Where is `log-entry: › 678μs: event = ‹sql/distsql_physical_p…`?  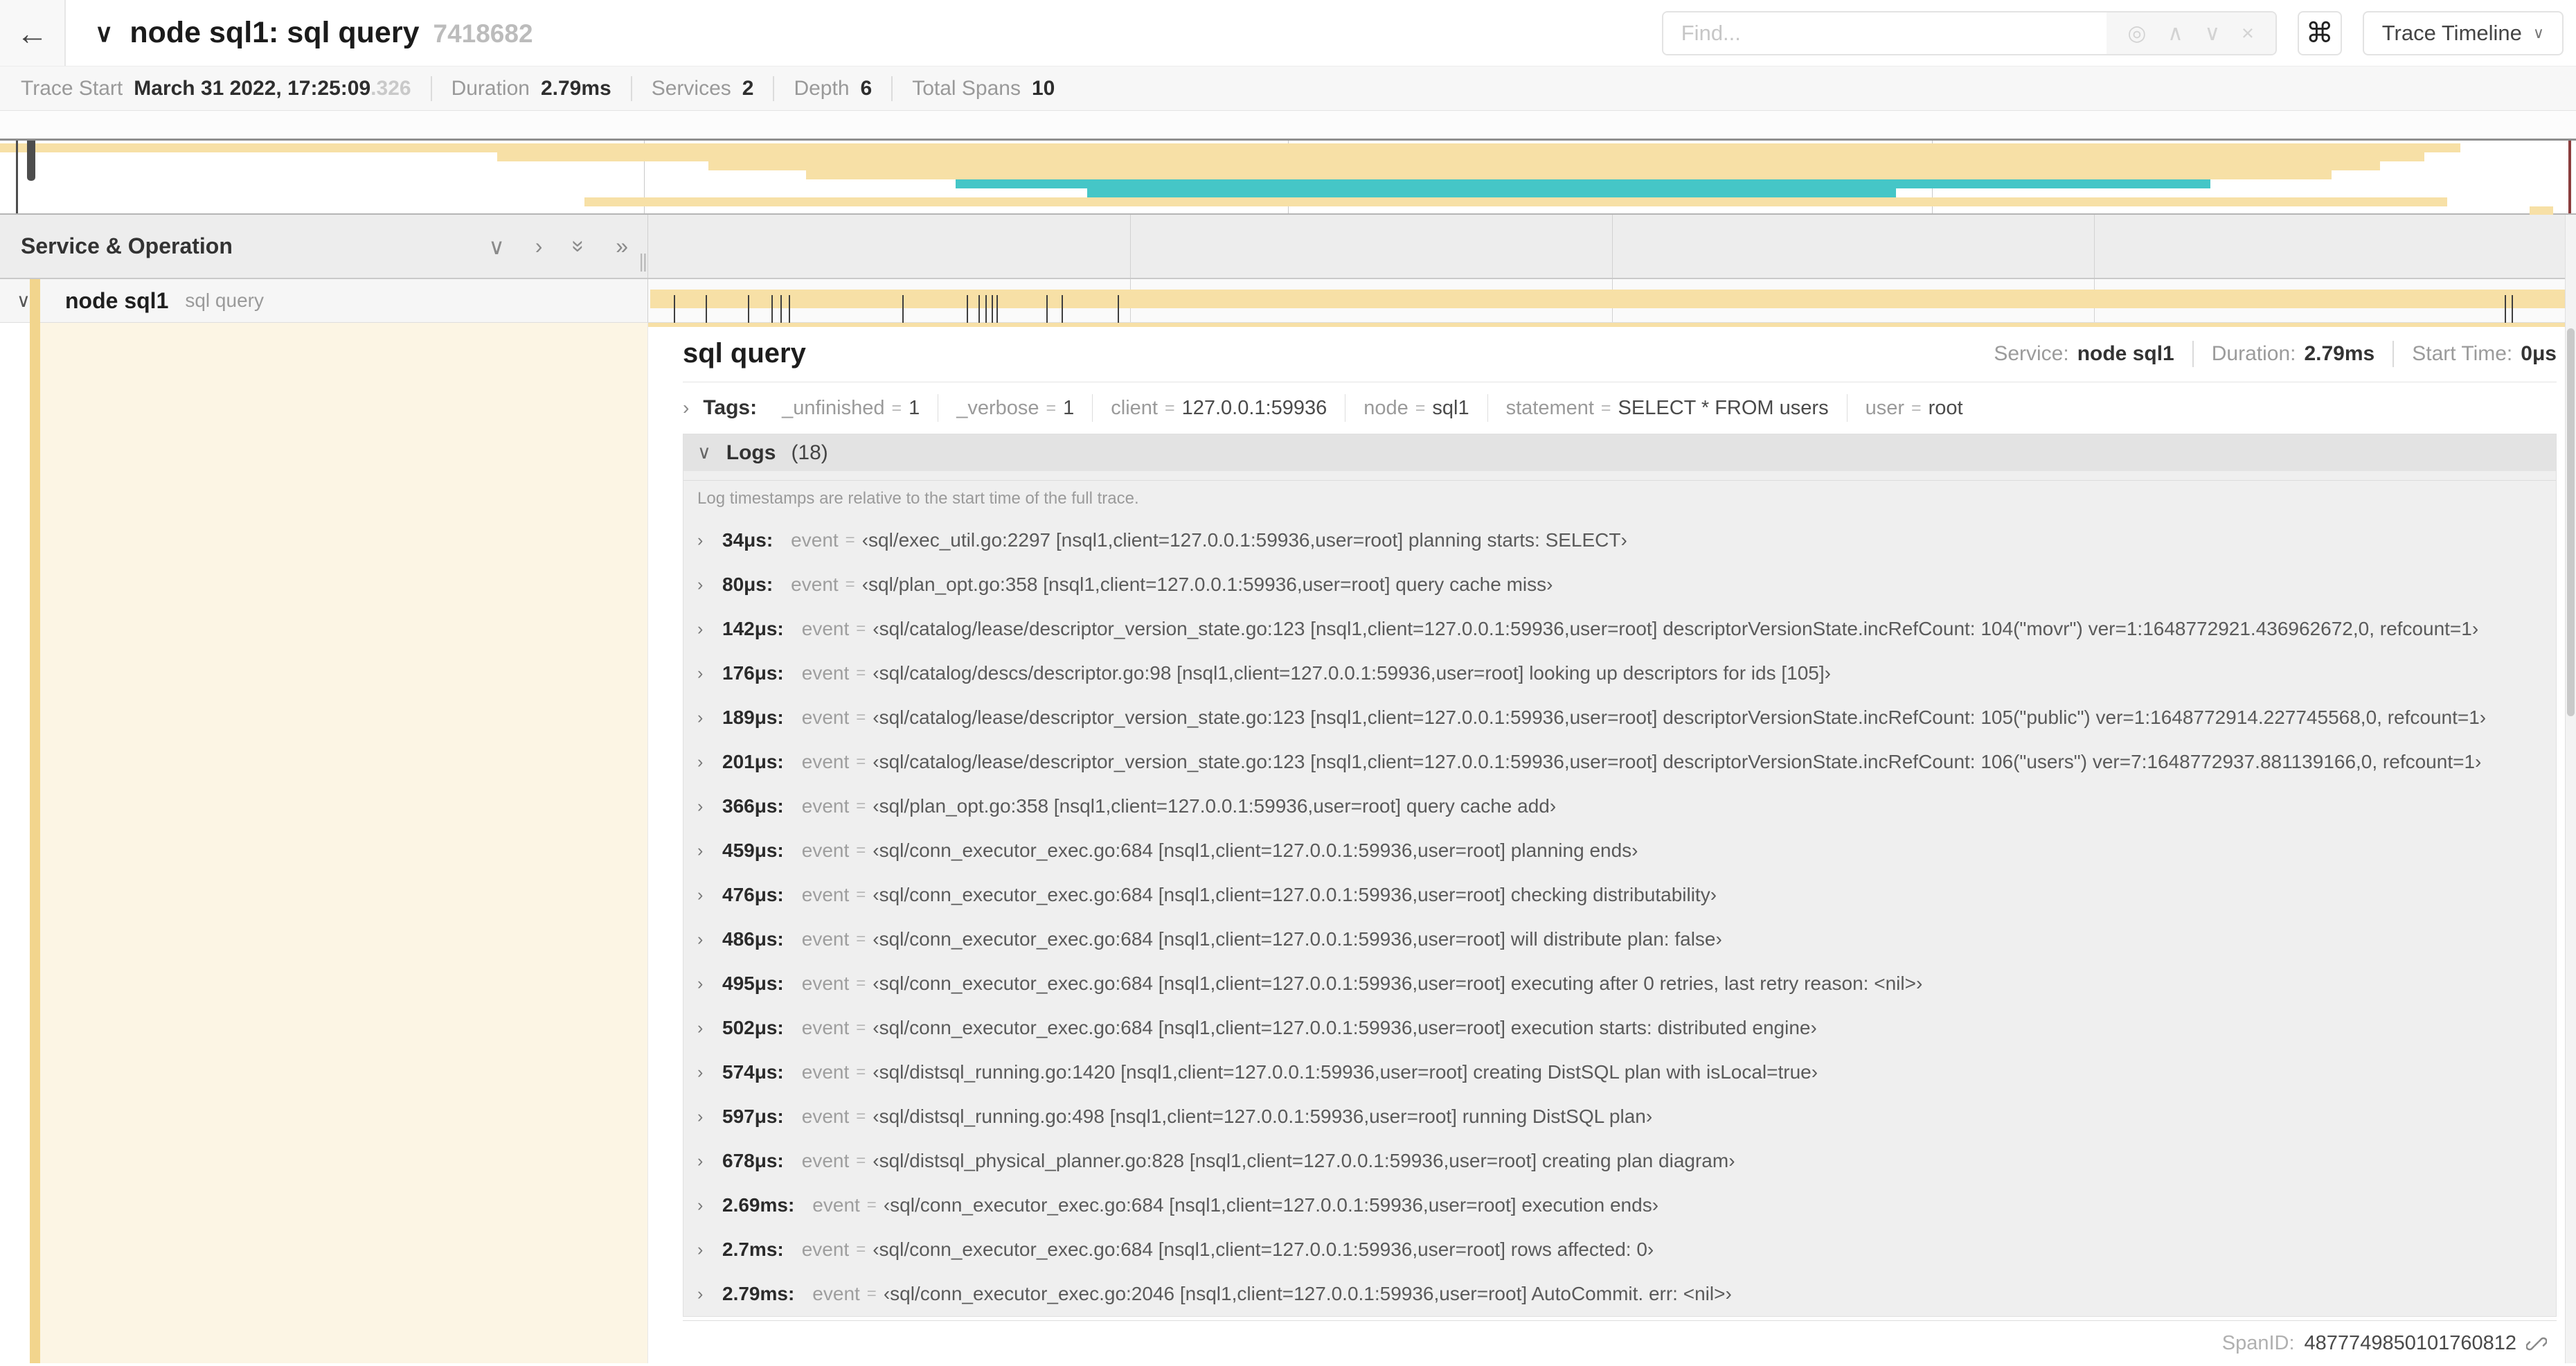 log-entry: › 678μs: event = ‹sql/distsql_physical_p… is located at coordinates (1619, 1161).